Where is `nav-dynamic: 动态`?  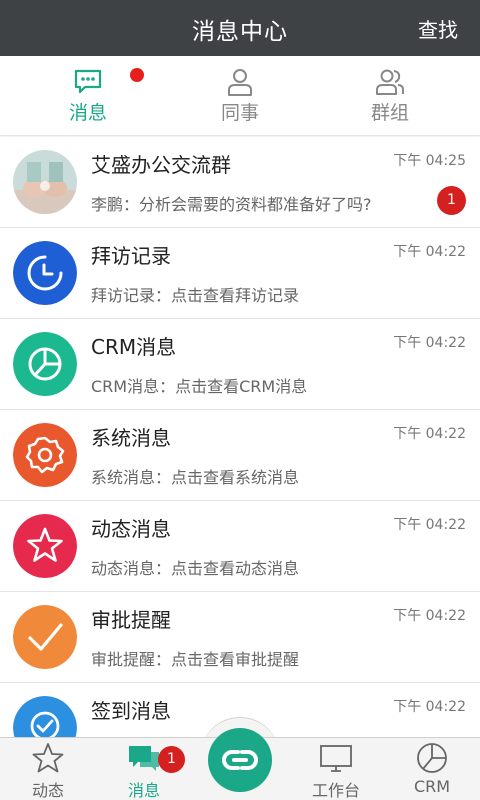 nav-dynamic: 动态 is located at coordinates (48, 769).